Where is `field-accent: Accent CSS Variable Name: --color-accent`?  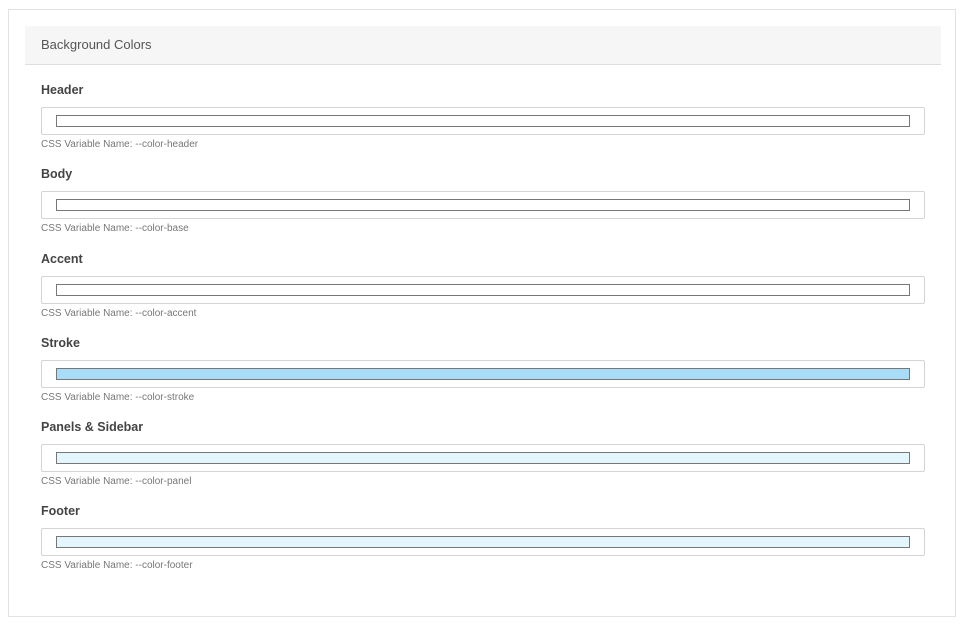
field-accent: Accent CSS Variable Name: --color-accent is located at coordinates (483, 286).